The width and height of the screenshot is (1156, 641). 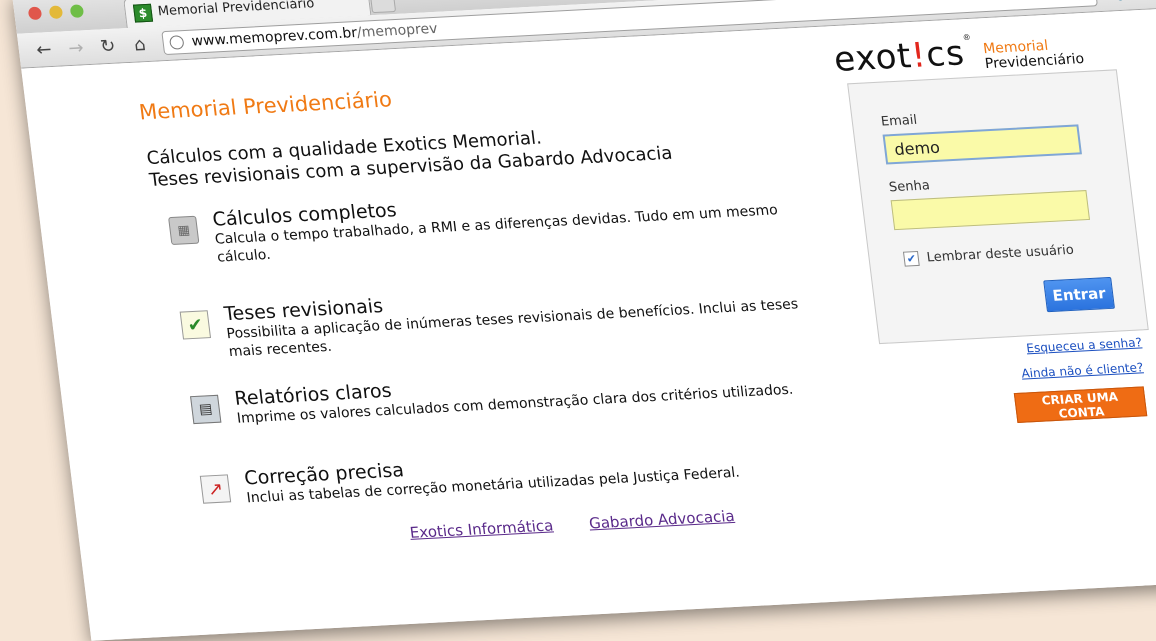 What do you see at coordinates (140, 44) in the screenshot?
I see `home-icon: ⌂` at bounding box center [140, 44].